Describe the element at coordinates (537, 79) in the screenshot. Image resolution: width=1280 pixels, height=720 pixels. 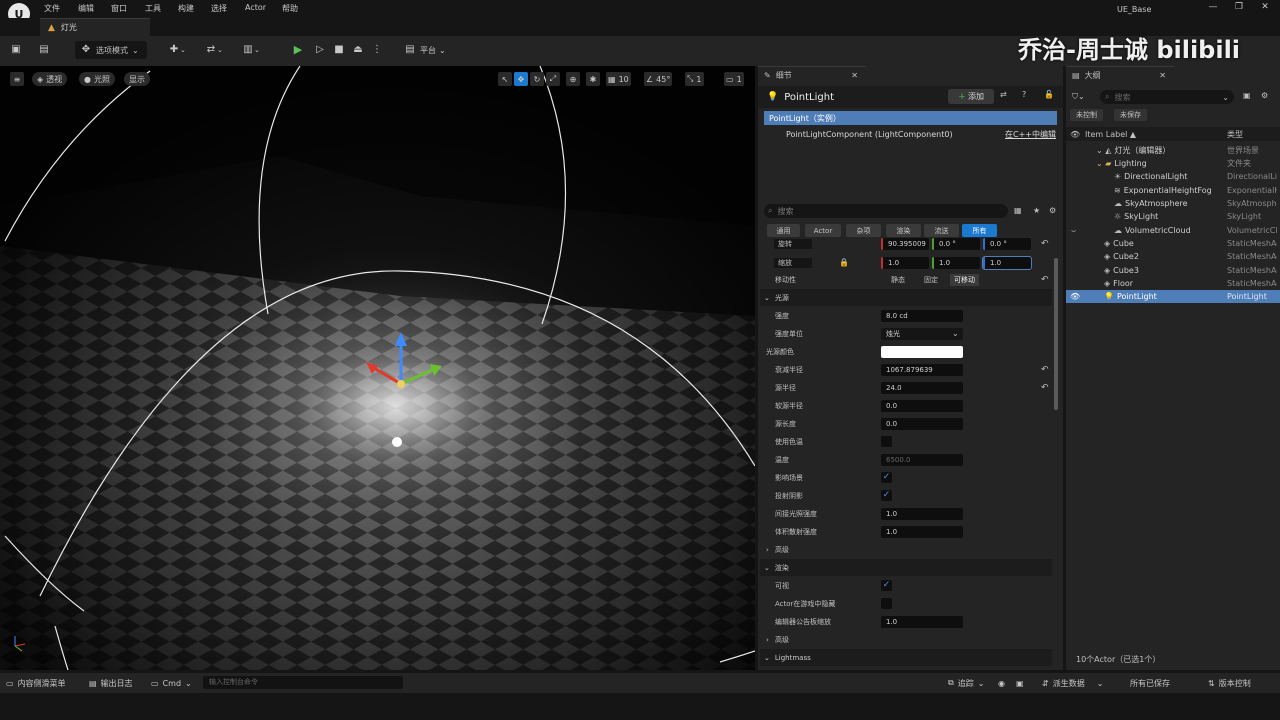
I see `rotate-tool-icon: ↻` at that location.